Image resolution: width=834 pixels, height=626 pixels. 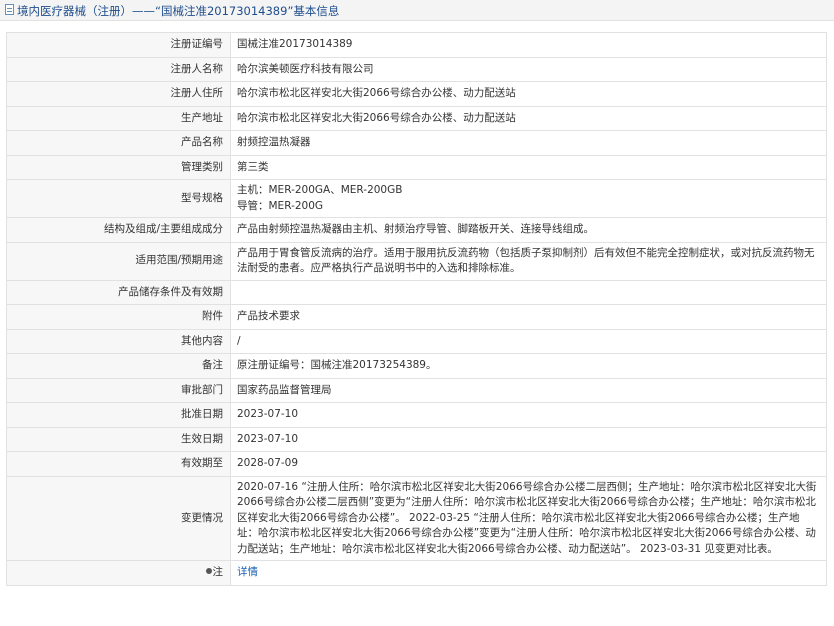 What do you see at coordinates (320, 190) in the screenshot?
I see `model-line: 主机：MER-200GA、MER-200GB` at bounding box center [320, 190].